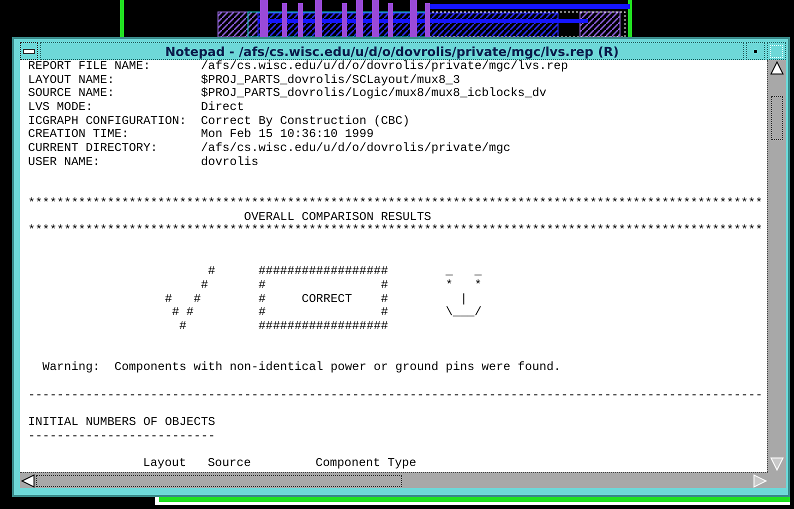  I want to click on ascii-art-line: # ################## _ _, so click(344, 271).